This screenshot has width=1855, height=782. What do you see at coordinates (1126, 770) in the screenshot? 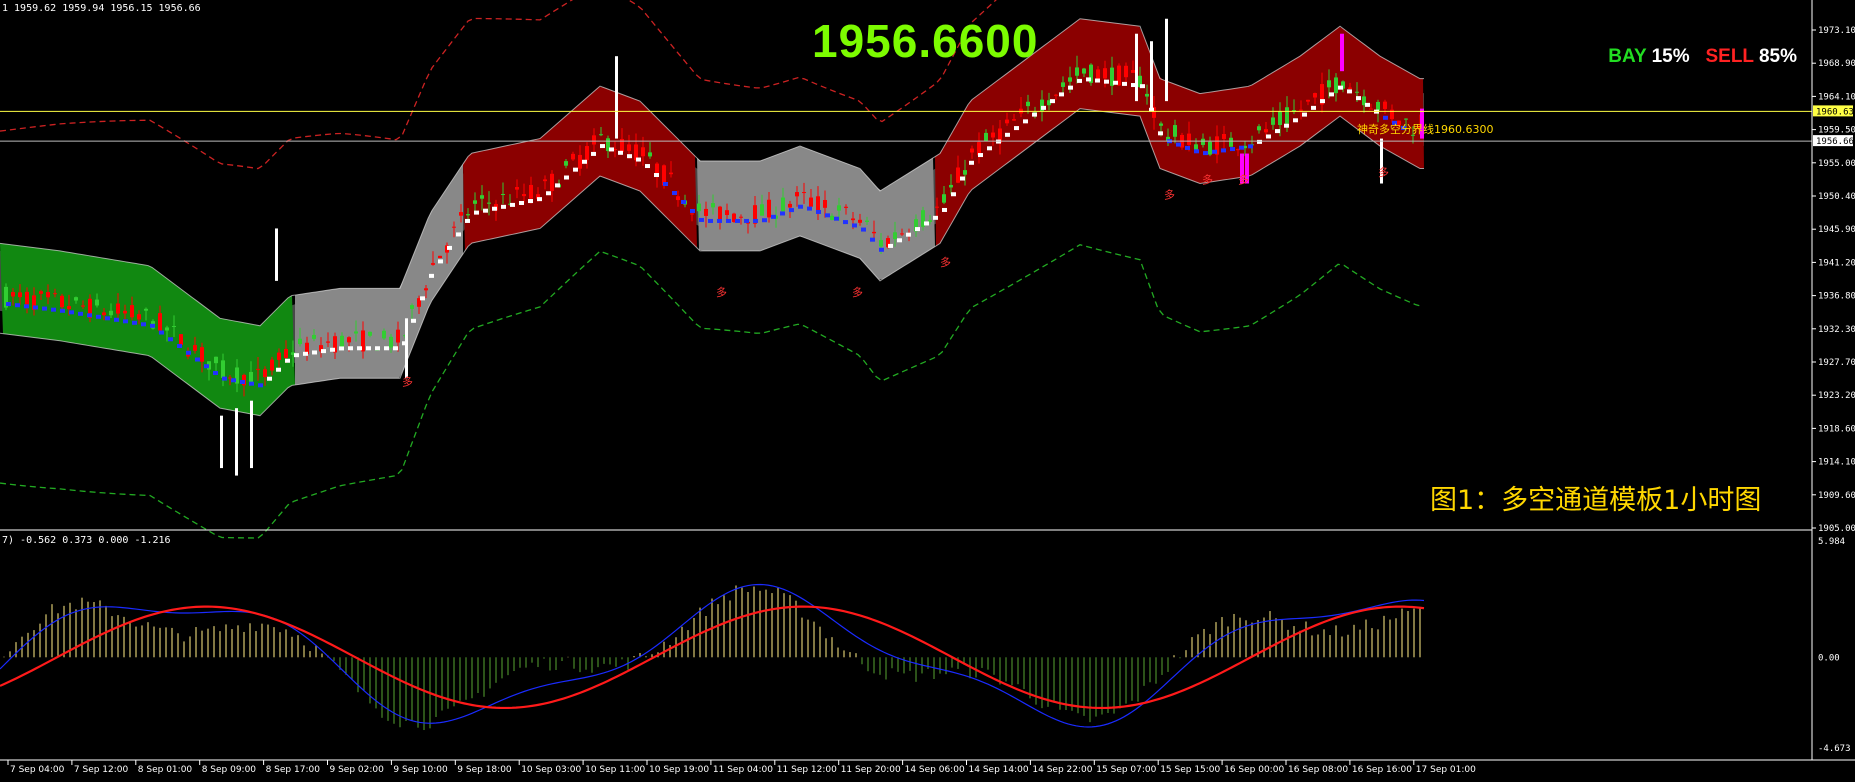
I see `time-tick-label: 15 Sep 07:00` at bounding box center [1126, 770].